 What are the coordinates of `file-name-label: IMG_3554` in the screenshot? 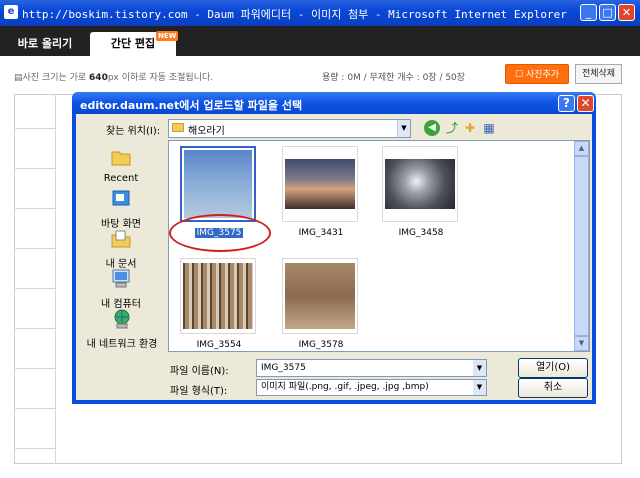 It's located at (219, 345).